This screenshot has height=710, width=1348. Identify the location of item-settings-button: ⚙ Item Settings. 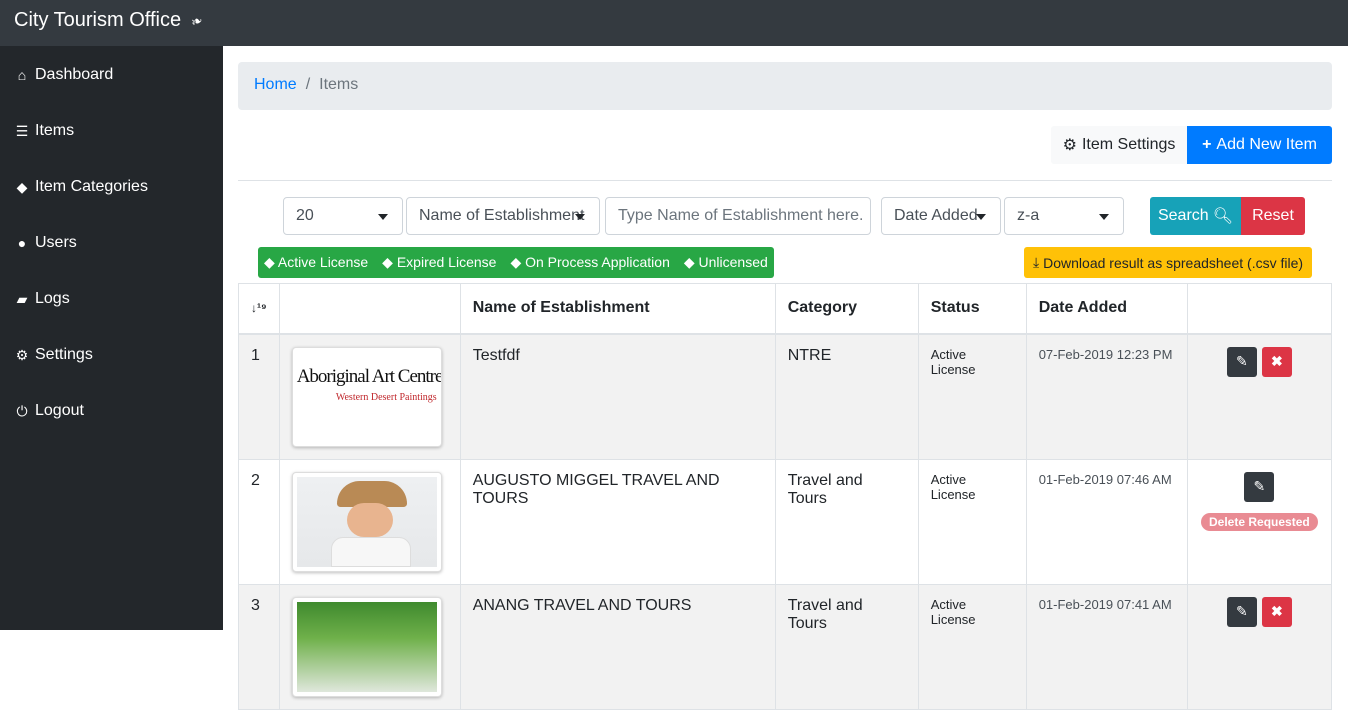
(1119, 145).